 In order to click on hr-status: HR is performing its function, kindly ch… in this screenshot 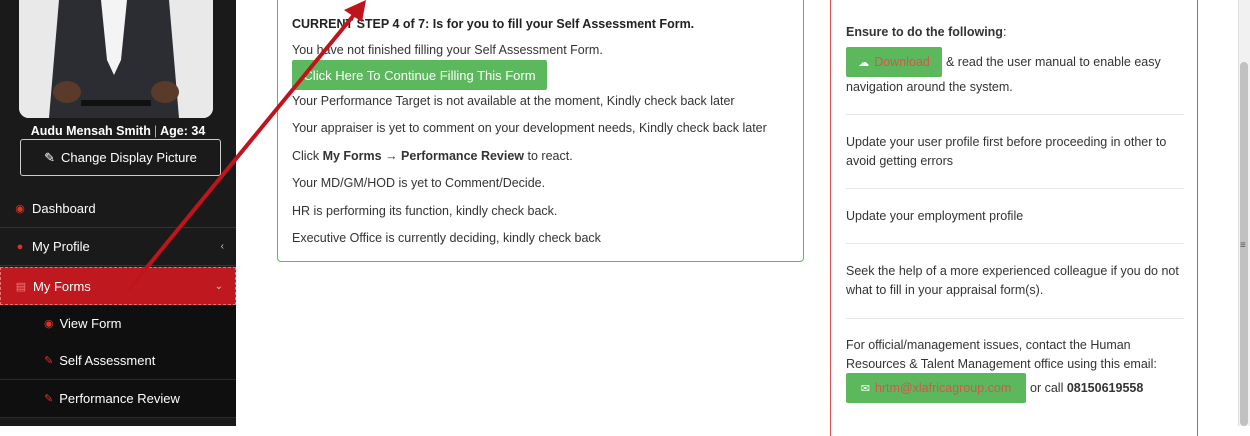, I will do `click(425, 211)`.